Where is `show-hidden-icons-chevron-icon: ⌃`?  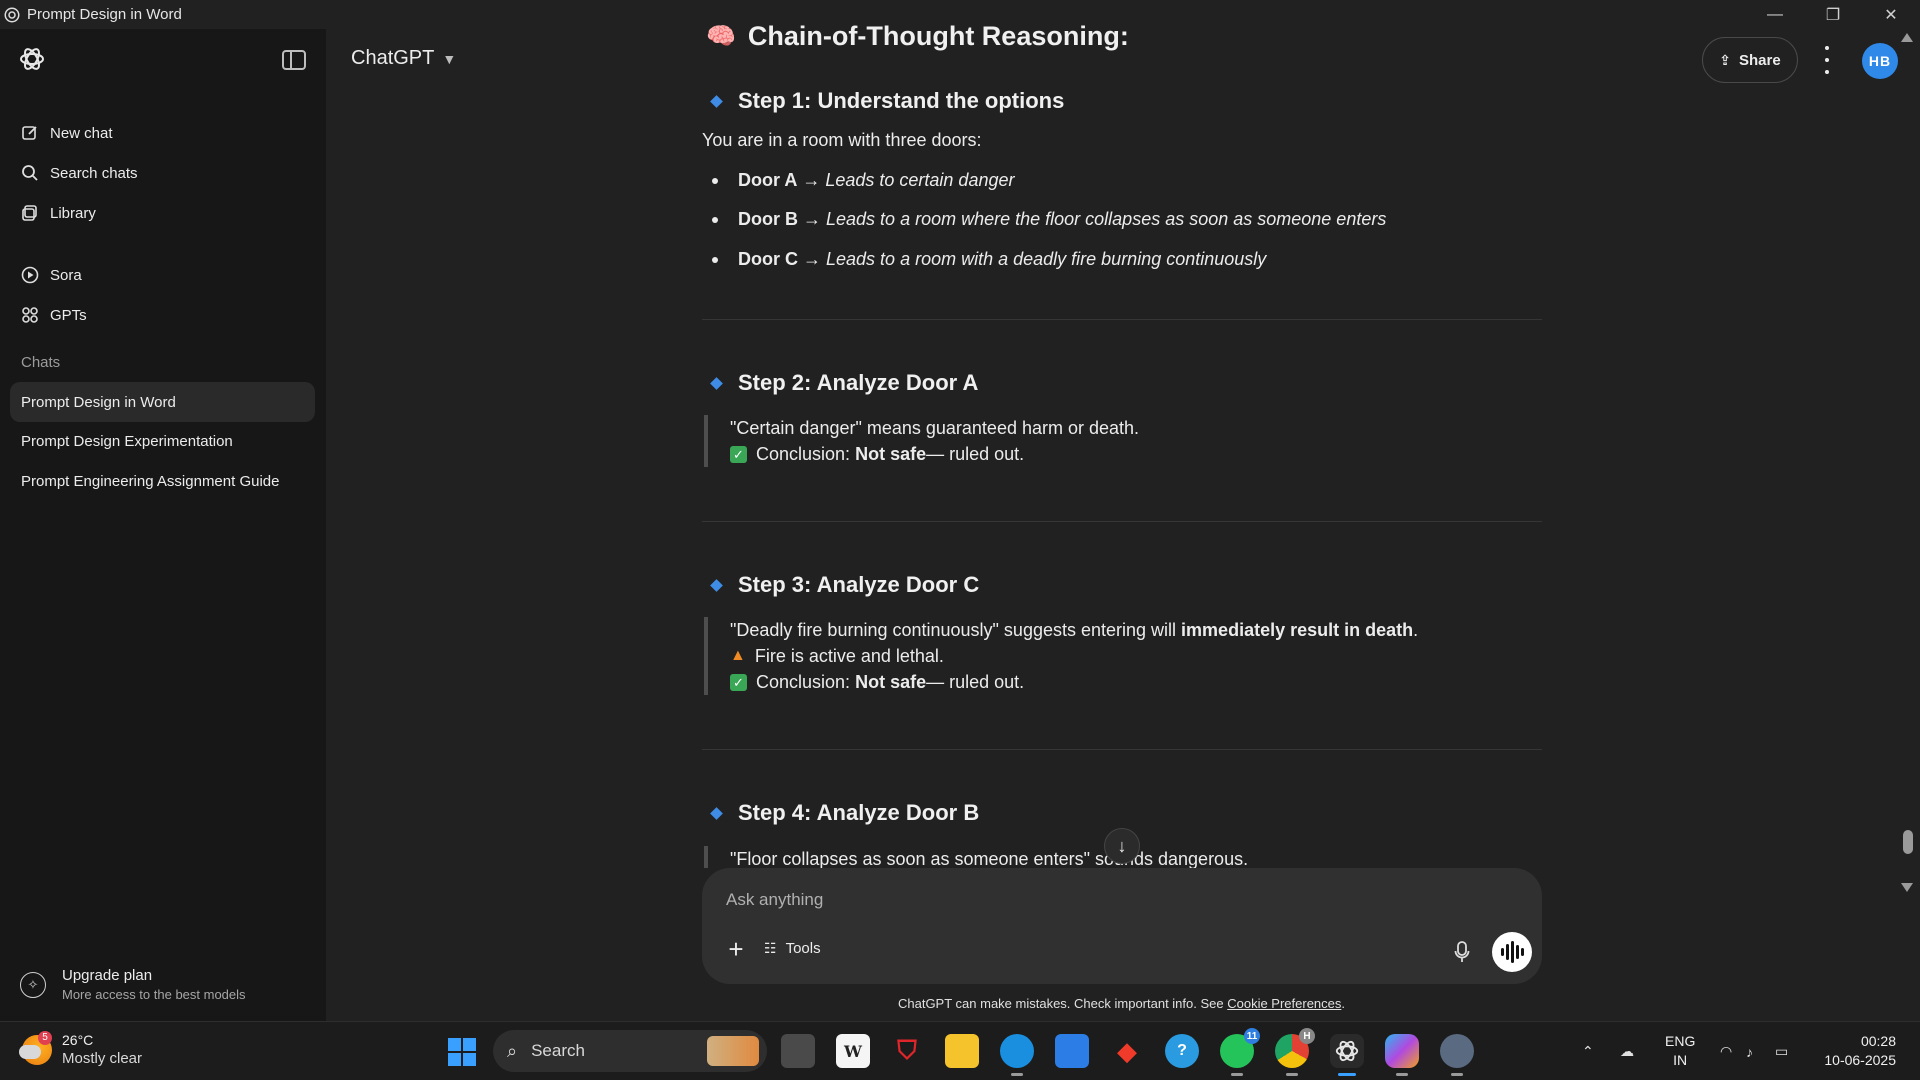 show-hidden-icons-chevron-icon: ⌃ is located at coordinates (1588, 1051).